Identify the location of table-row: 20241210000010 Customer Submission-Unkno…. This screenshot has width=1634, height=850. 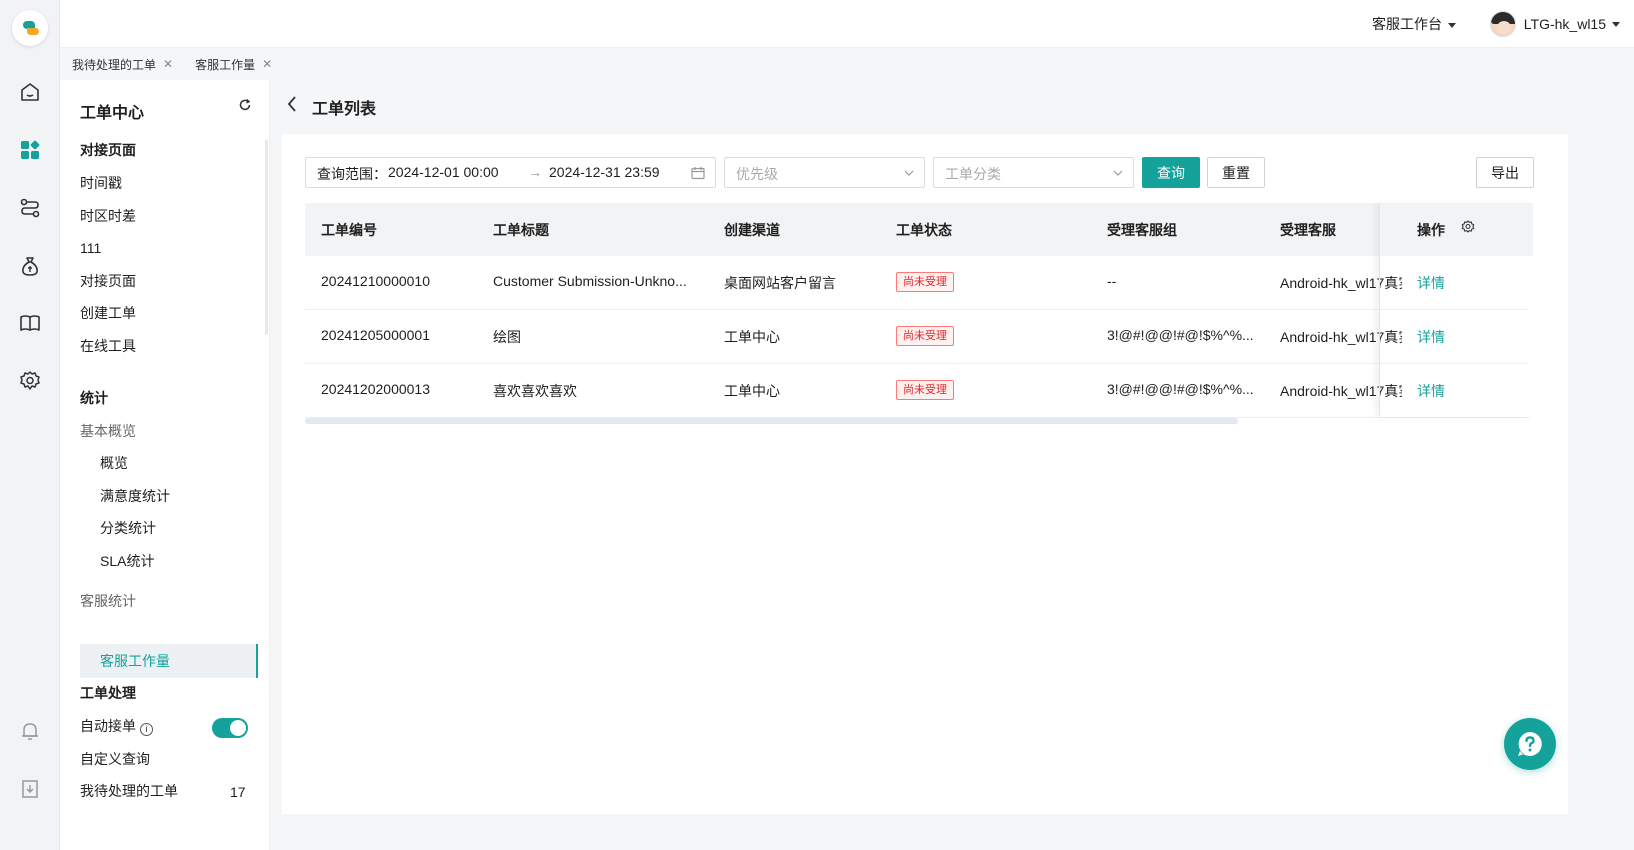
(917, 283).